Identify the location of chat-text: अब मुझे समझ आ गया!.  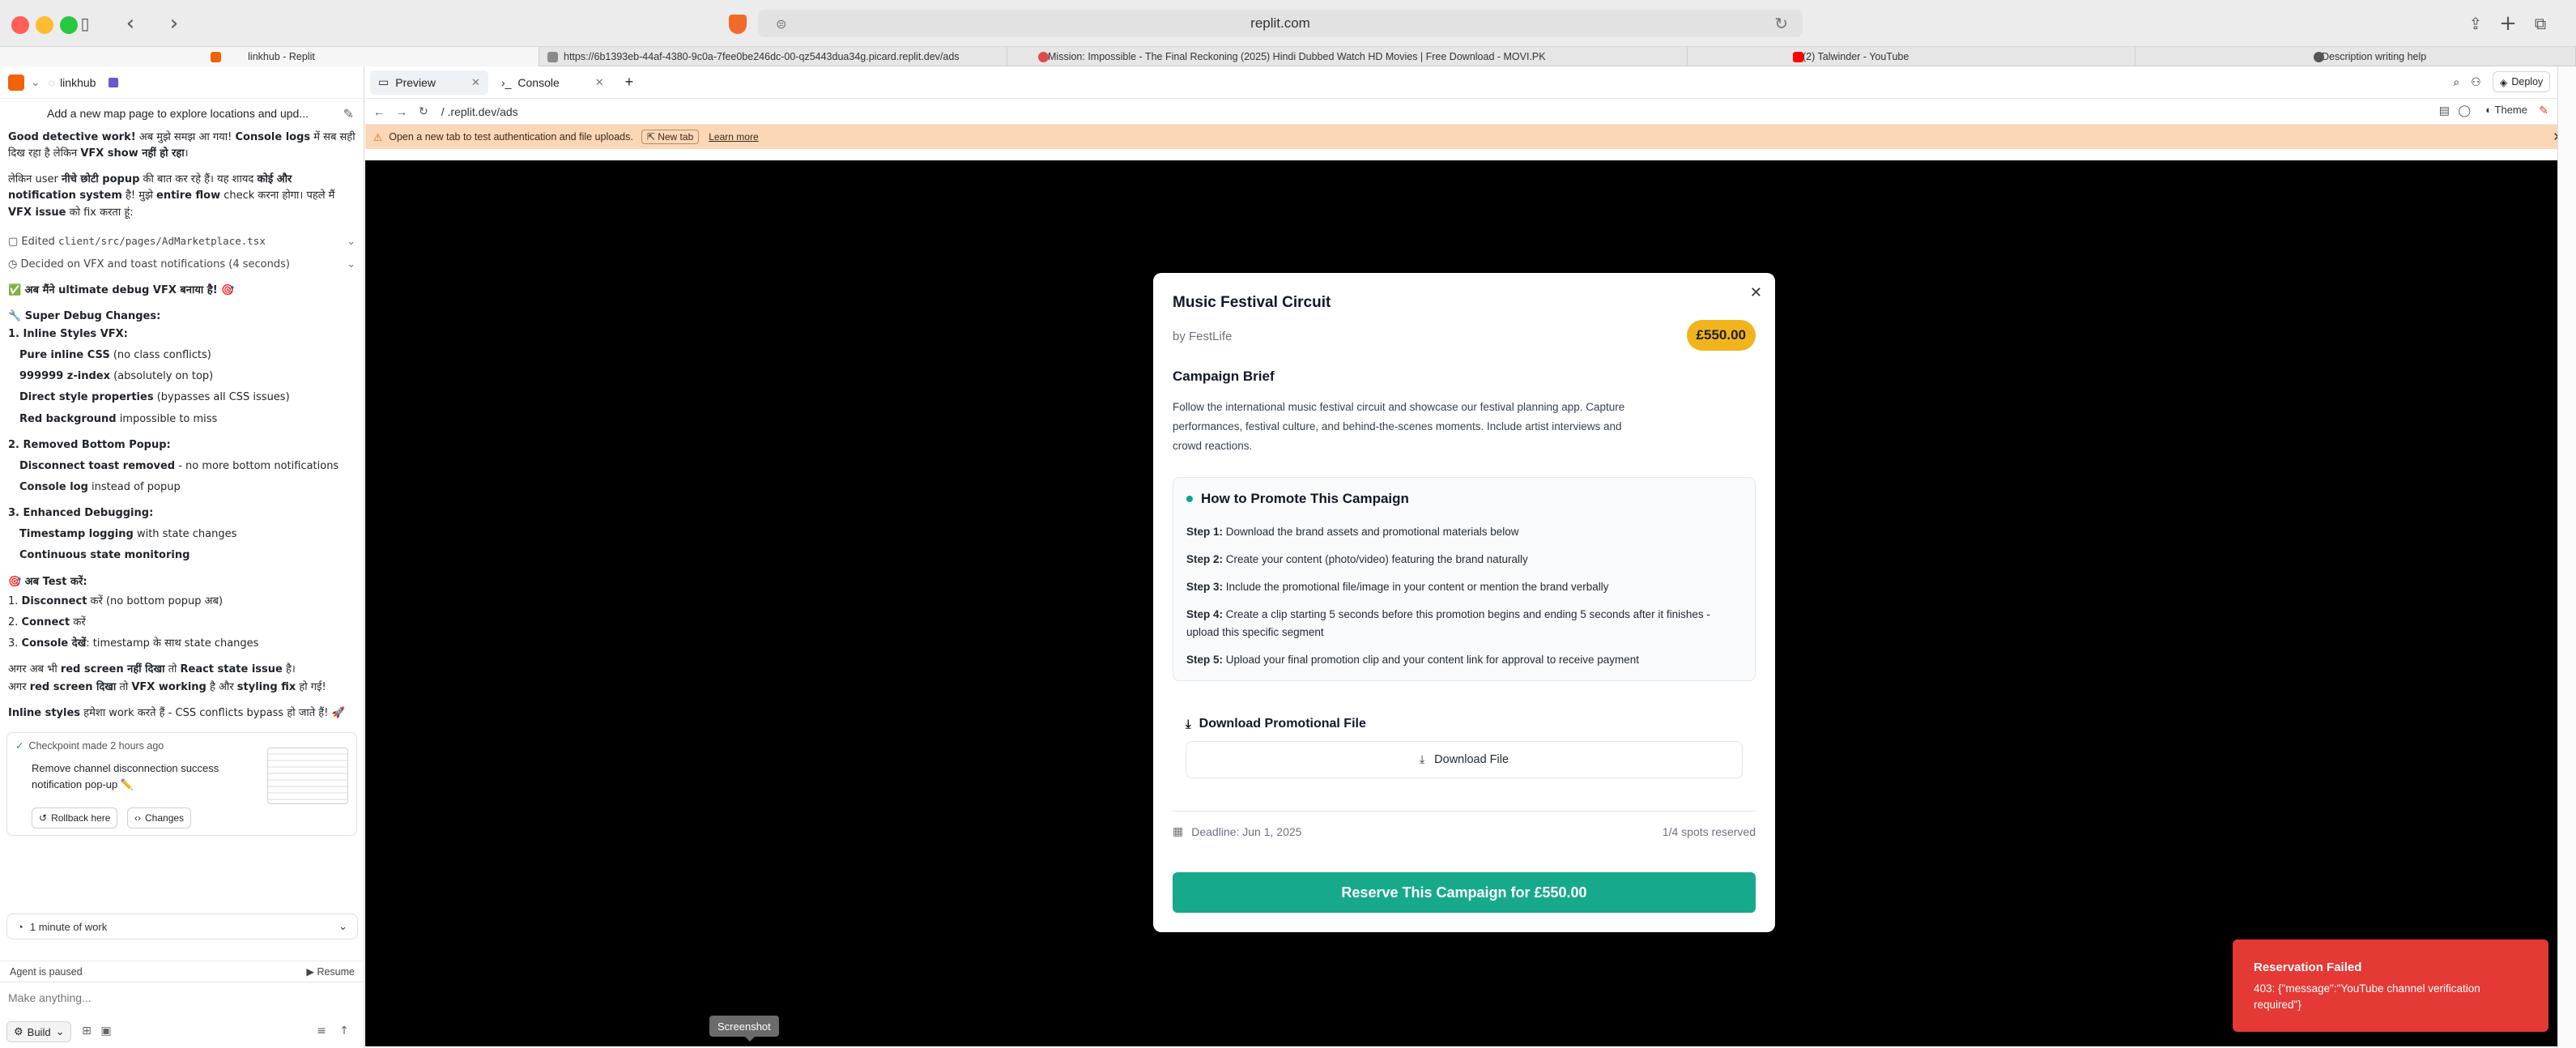
(185, 137).